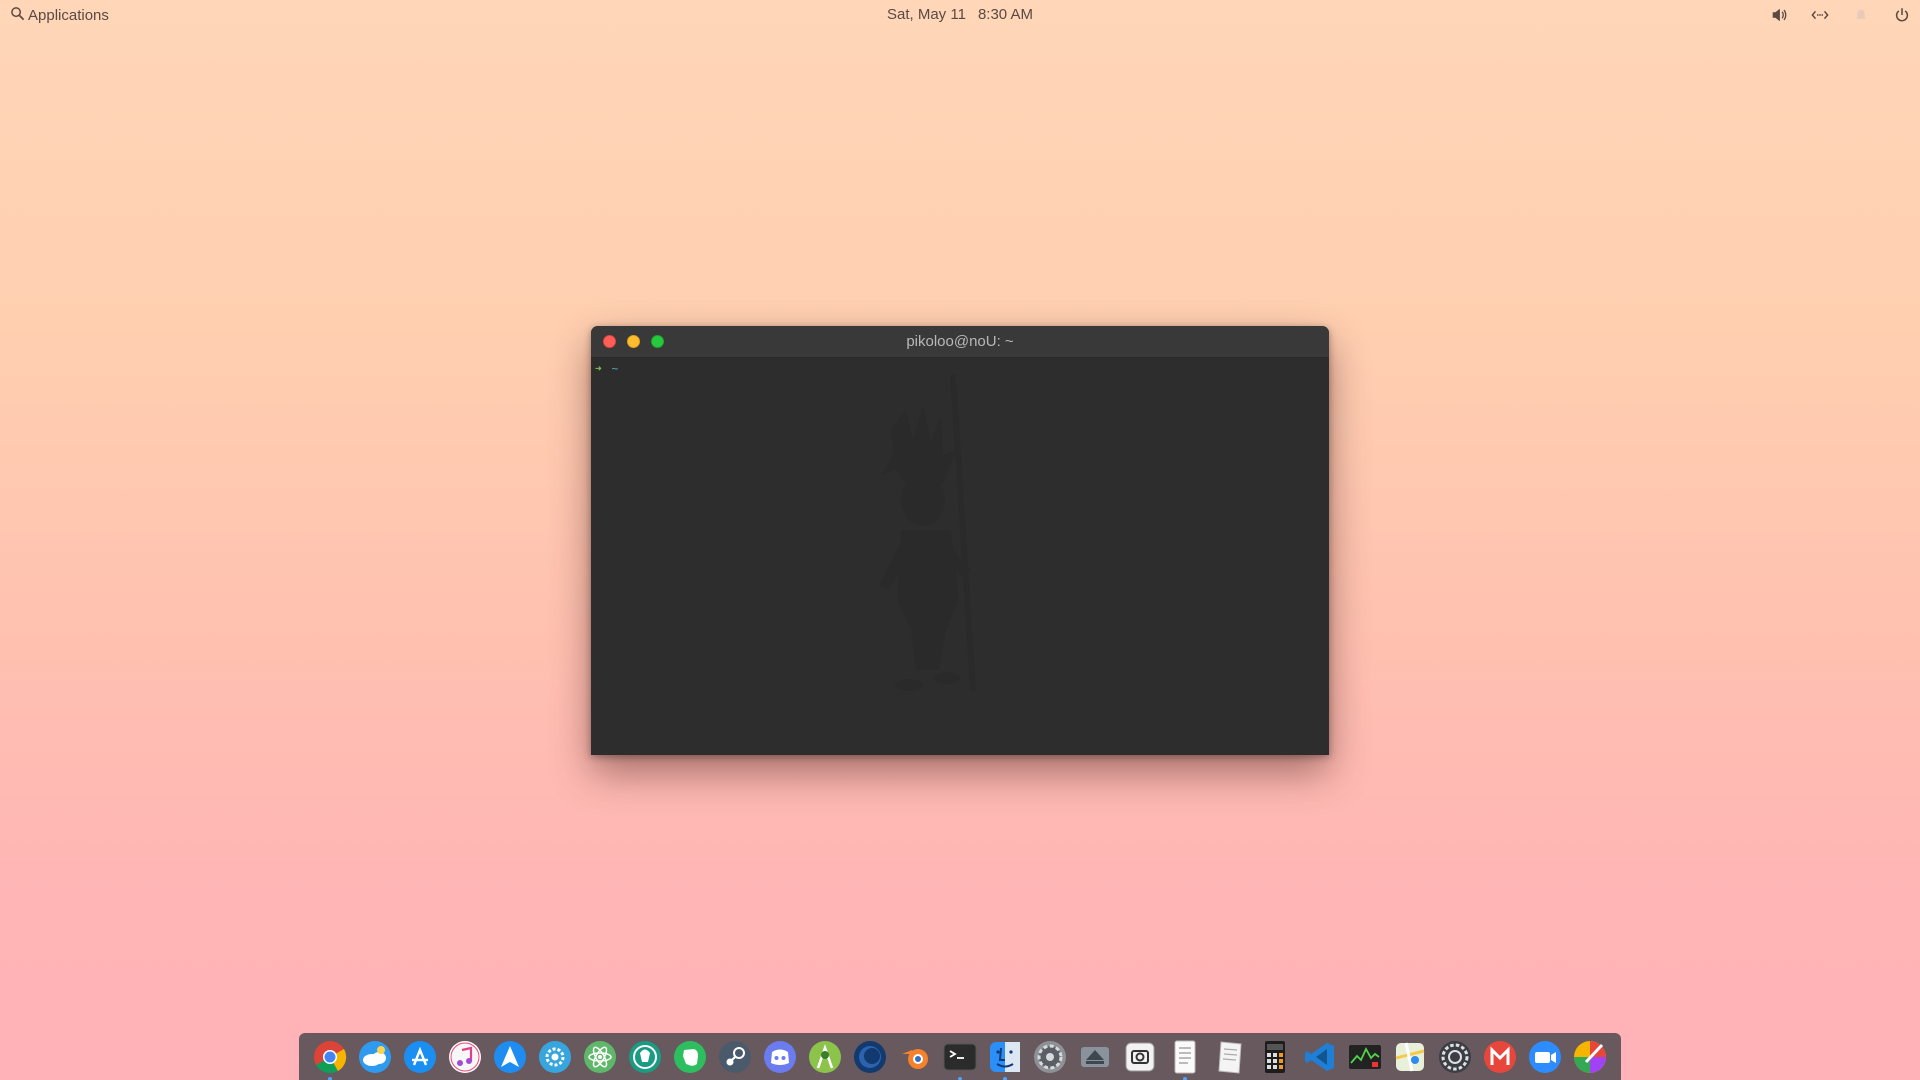 Image resolution: width=1920 pixels, height=1080 pixels. I want to click on dock-item-gitkraken, so click(645, 1057).